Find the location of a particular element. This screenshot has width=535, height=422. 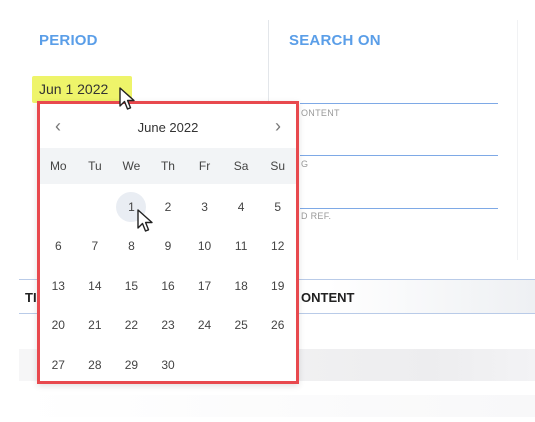

calendar-day: 29 is located at coordinates (131, 365).